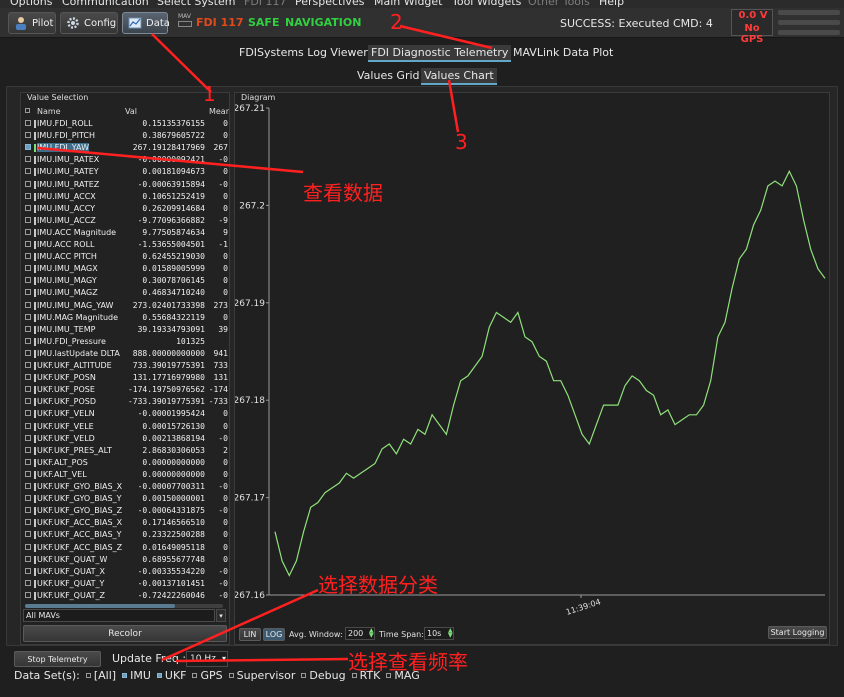 This screenshot has width=844, height=697. I want to click on menu-item: Perspectives, so click(329, 4).